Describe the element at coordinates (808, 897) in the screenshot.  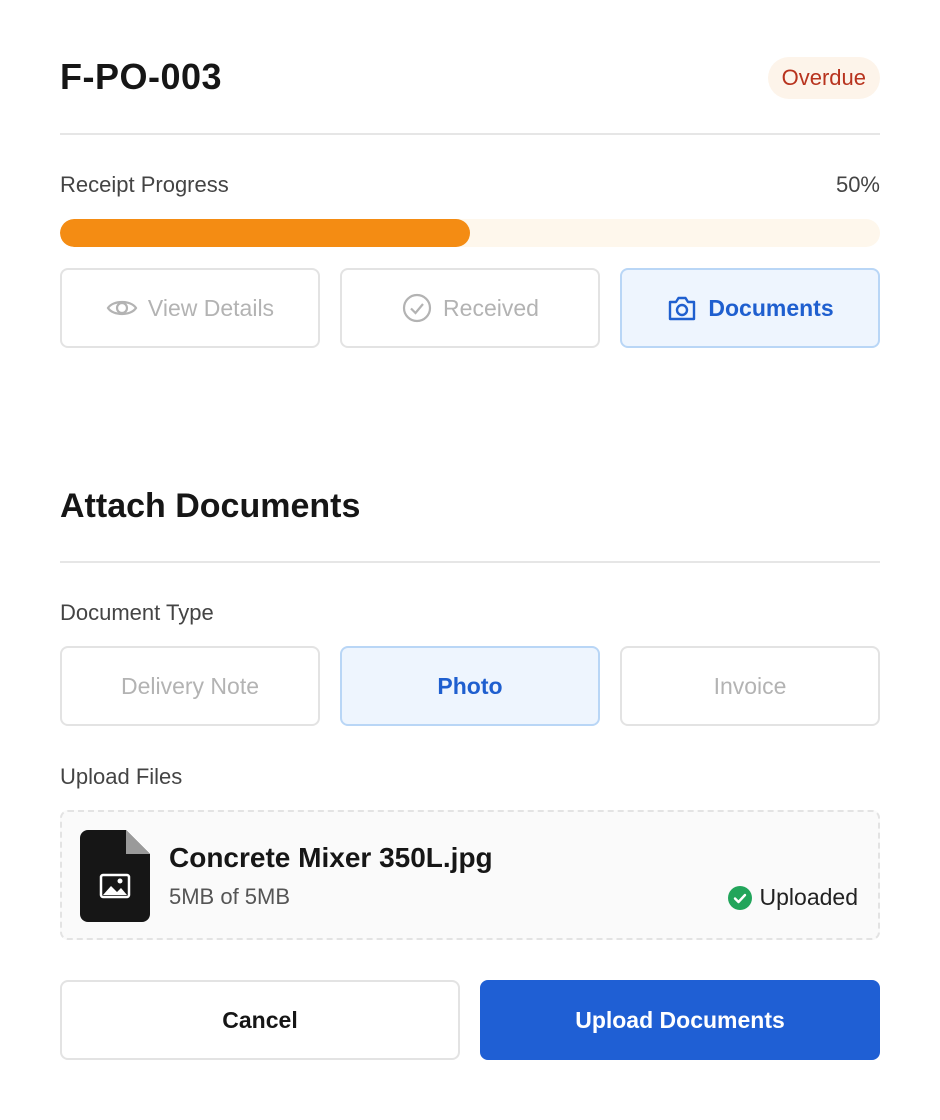
I see `upload-status-label: Uploaded` at that location.